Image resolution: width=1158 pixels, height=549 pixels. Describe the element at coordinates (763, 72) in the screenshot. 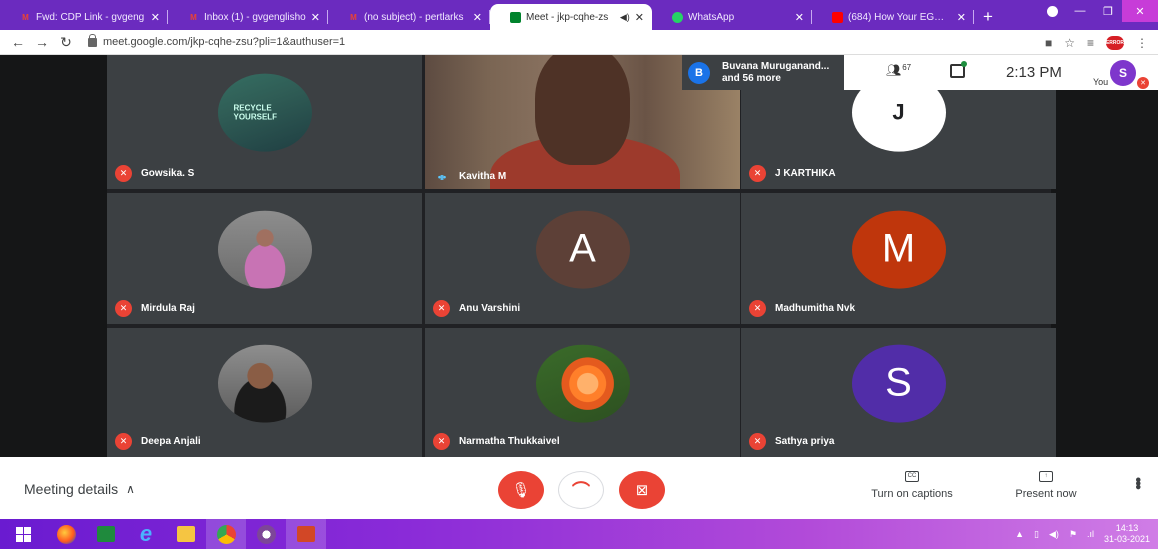

I see `presenter-chip: B Buvana Muruganand... and 56 more` at that location.